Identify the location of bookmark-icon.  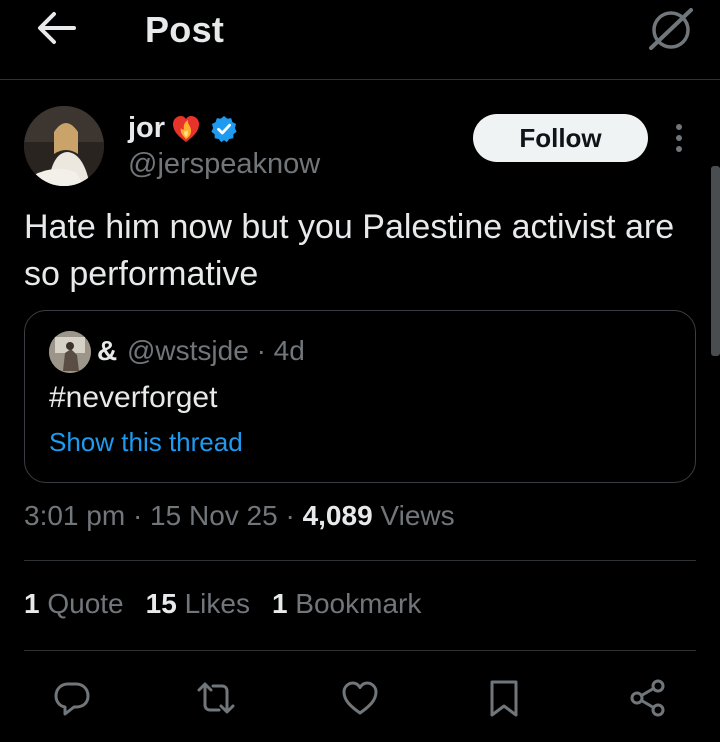
(504, 698).